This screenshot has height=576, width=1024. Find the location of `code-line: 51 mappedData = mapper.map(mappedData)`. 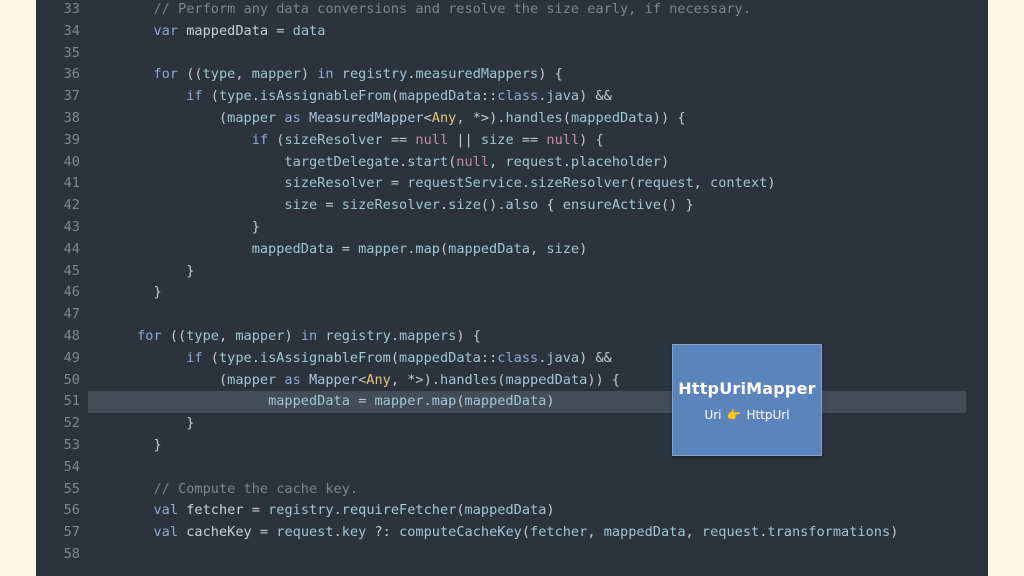

code-line: 51 mappedData = mapper.map(mappedData) is located at coordinates (512, 402).